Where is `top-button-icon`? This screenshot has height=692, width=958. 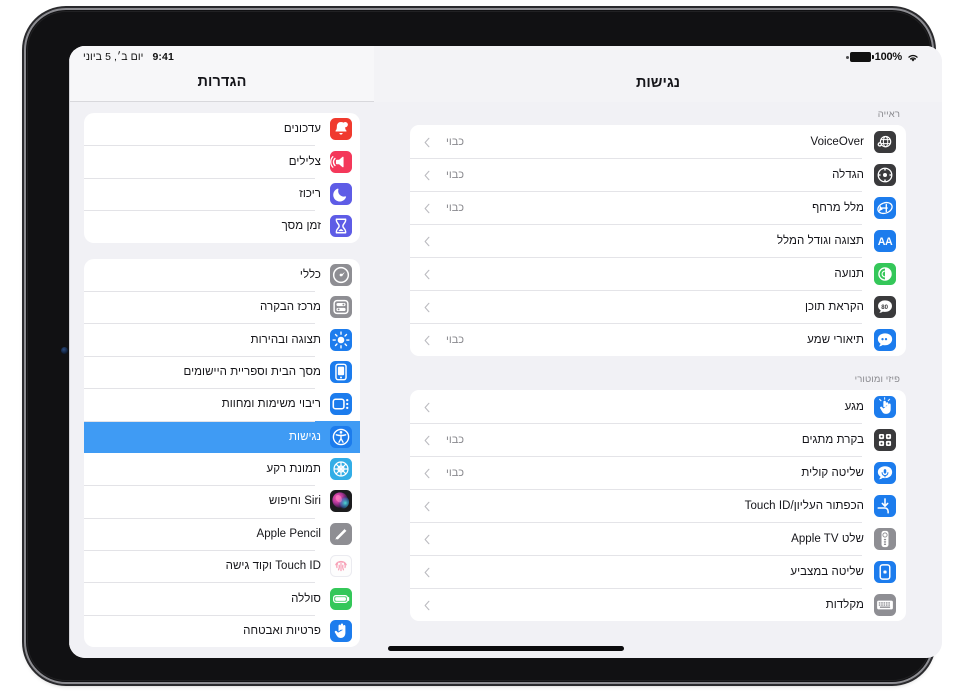
top-button-icon is located at coordinates (885, 505).